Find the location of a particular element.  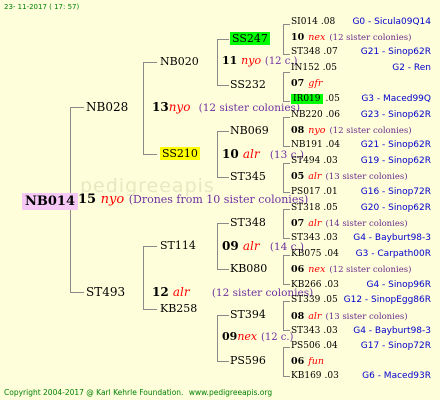

gen3-node: ST345 is located at coordinates (248, 176).